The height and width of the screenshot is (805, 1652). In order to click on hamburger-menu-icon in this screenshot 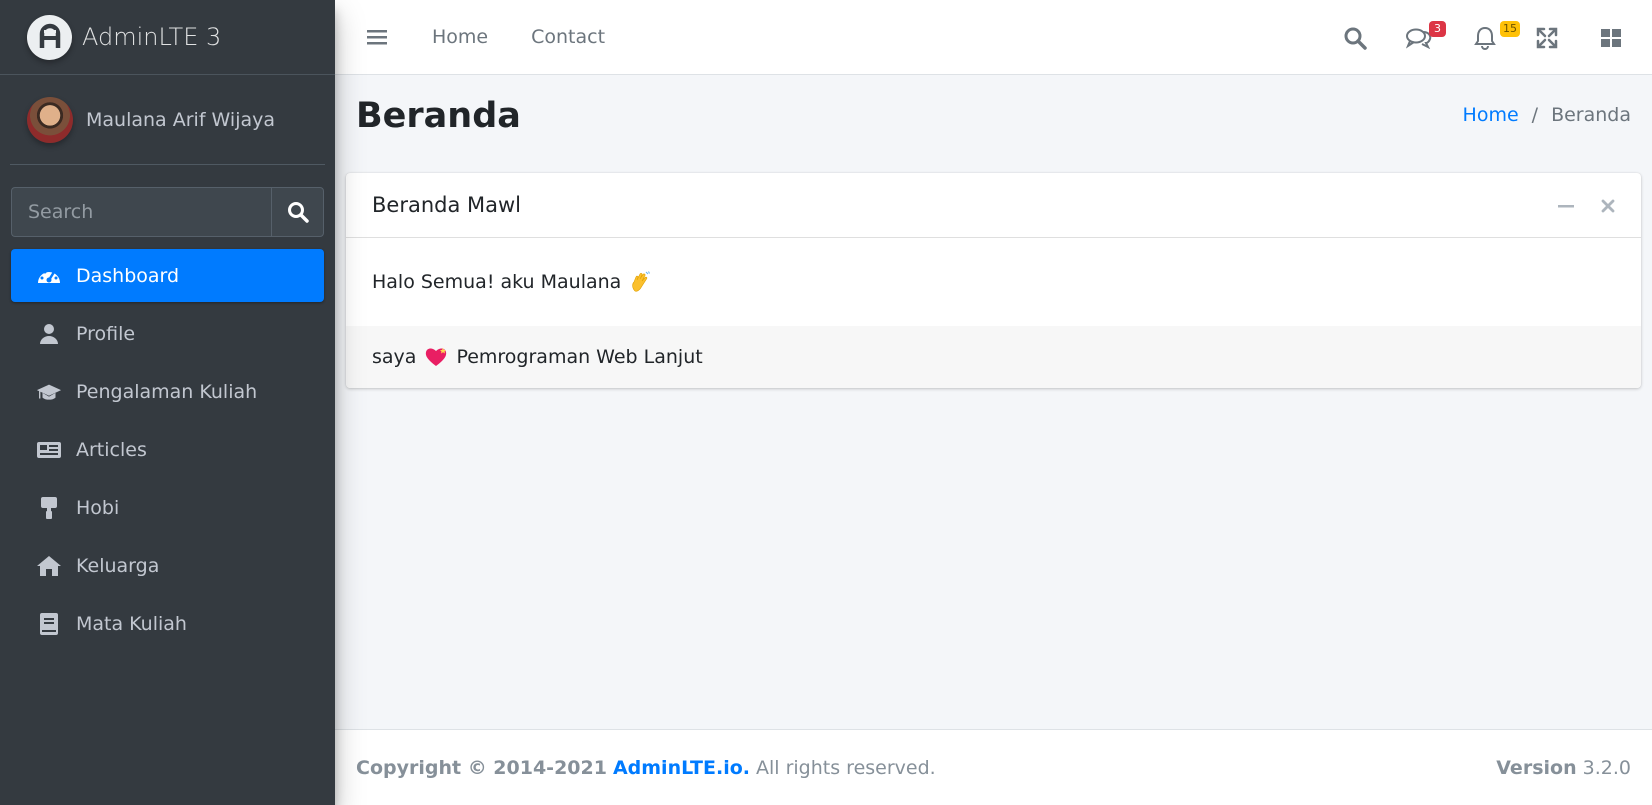, I will do `click(377, 37)`.